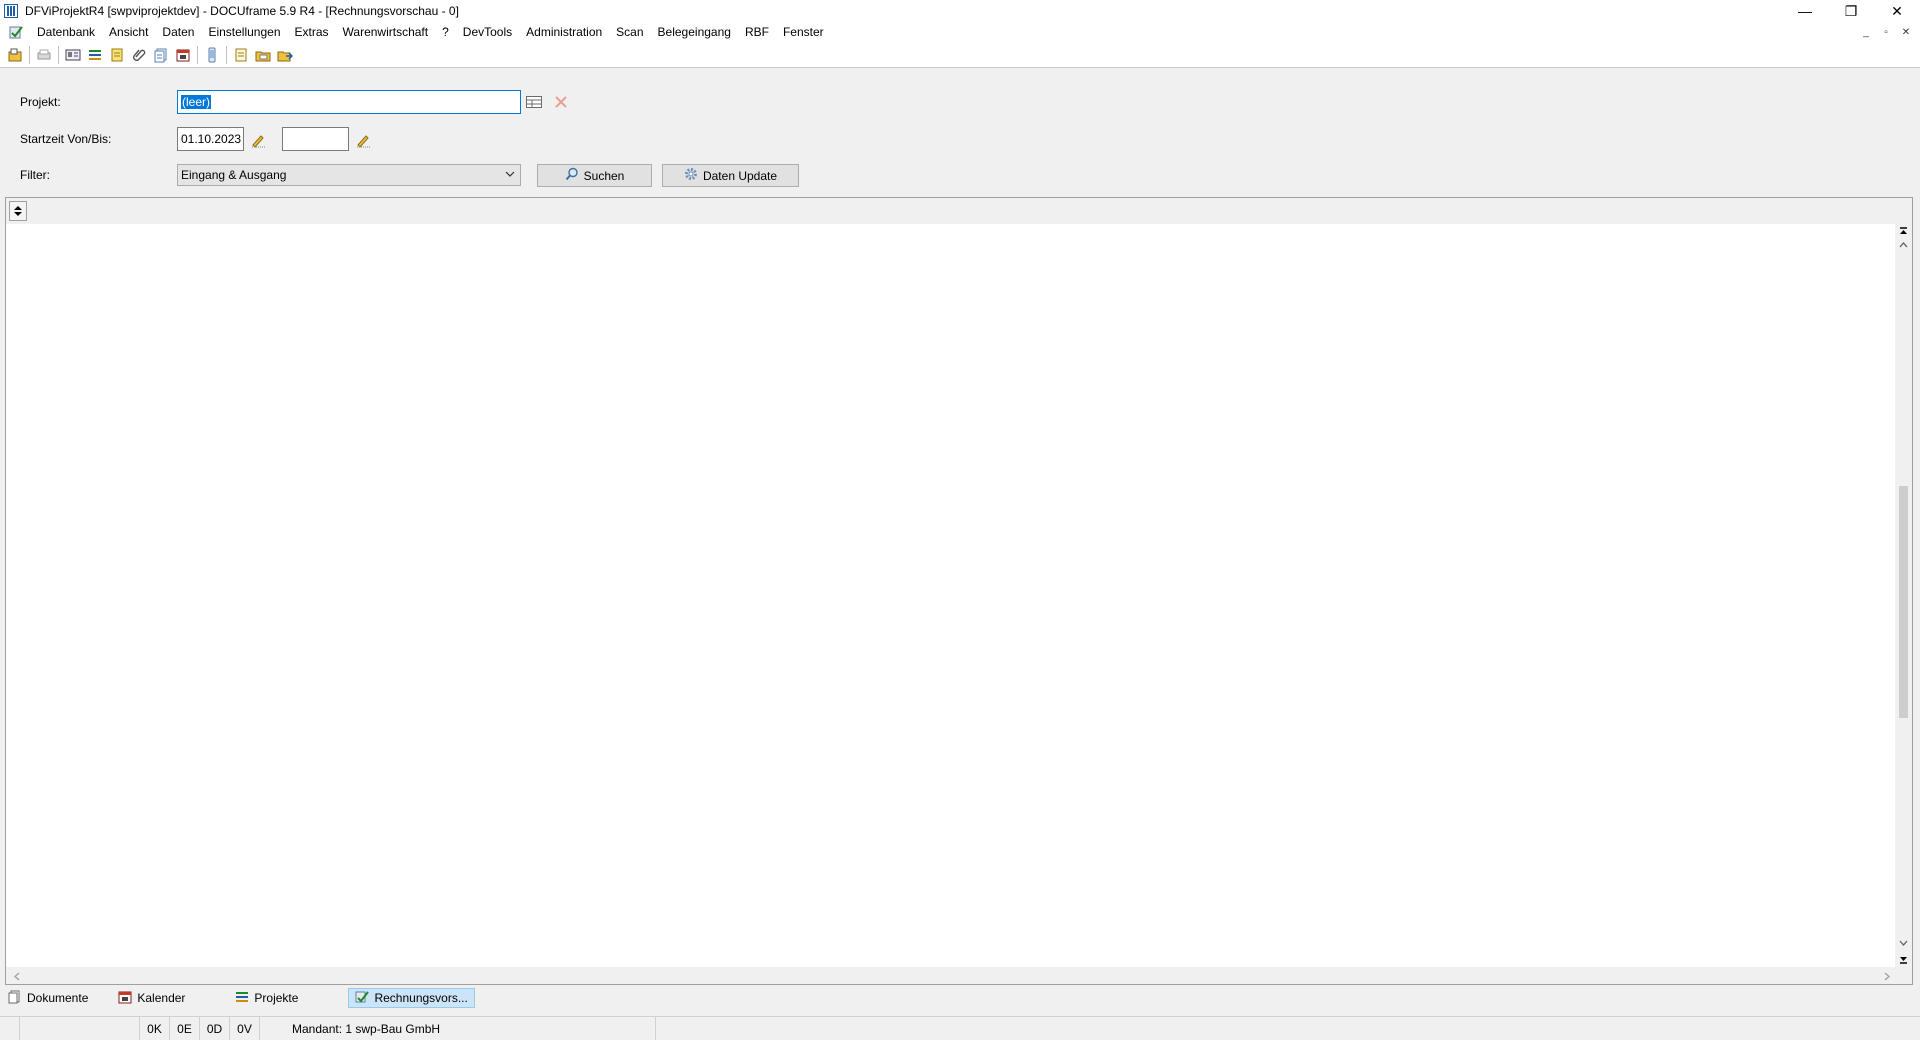 The image size is (1920, 1040). What do you see at coordinates (487, 32) in the screenshot?
I see `menu-devtools: DevTools` at bounding box center [487, 32].